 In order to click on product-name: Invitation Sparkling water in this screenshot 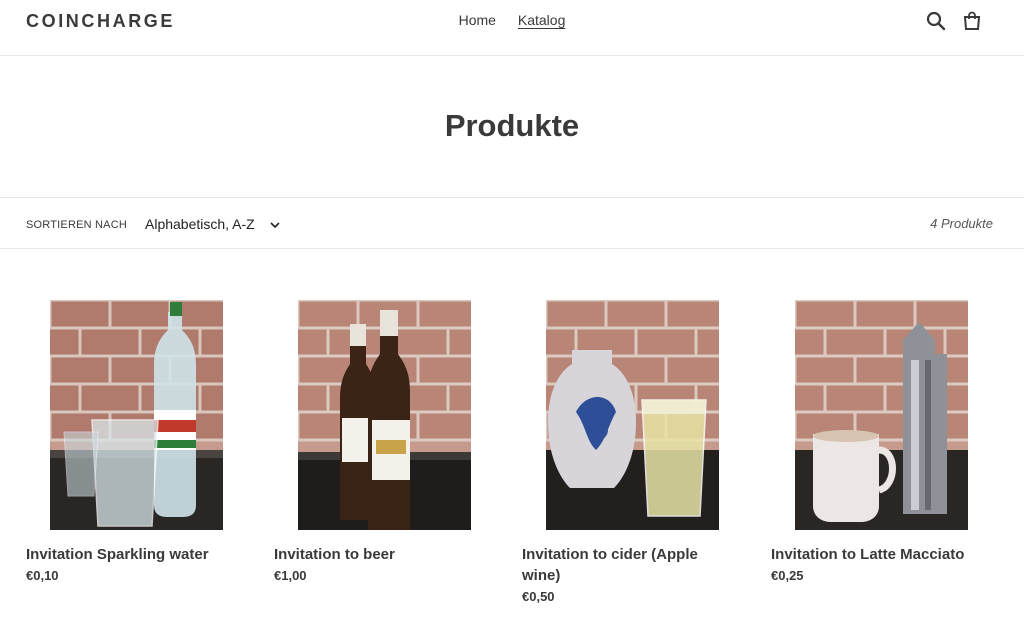, I will do `click(131, 554)`.